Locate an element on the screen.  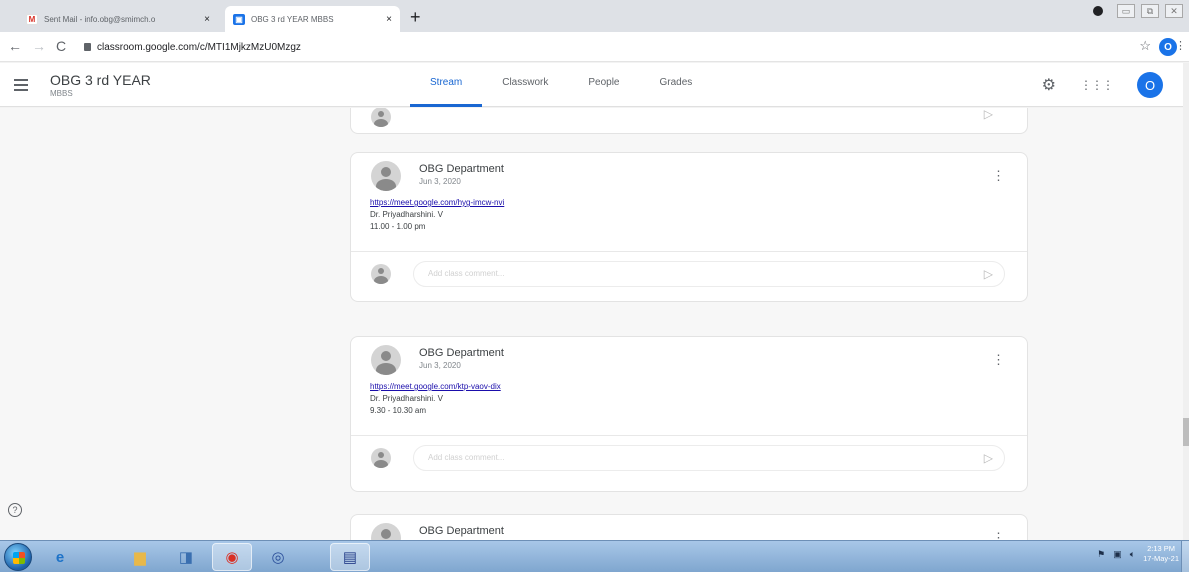
flag-icon: ⚑ is located at coordinates (1101, 554).